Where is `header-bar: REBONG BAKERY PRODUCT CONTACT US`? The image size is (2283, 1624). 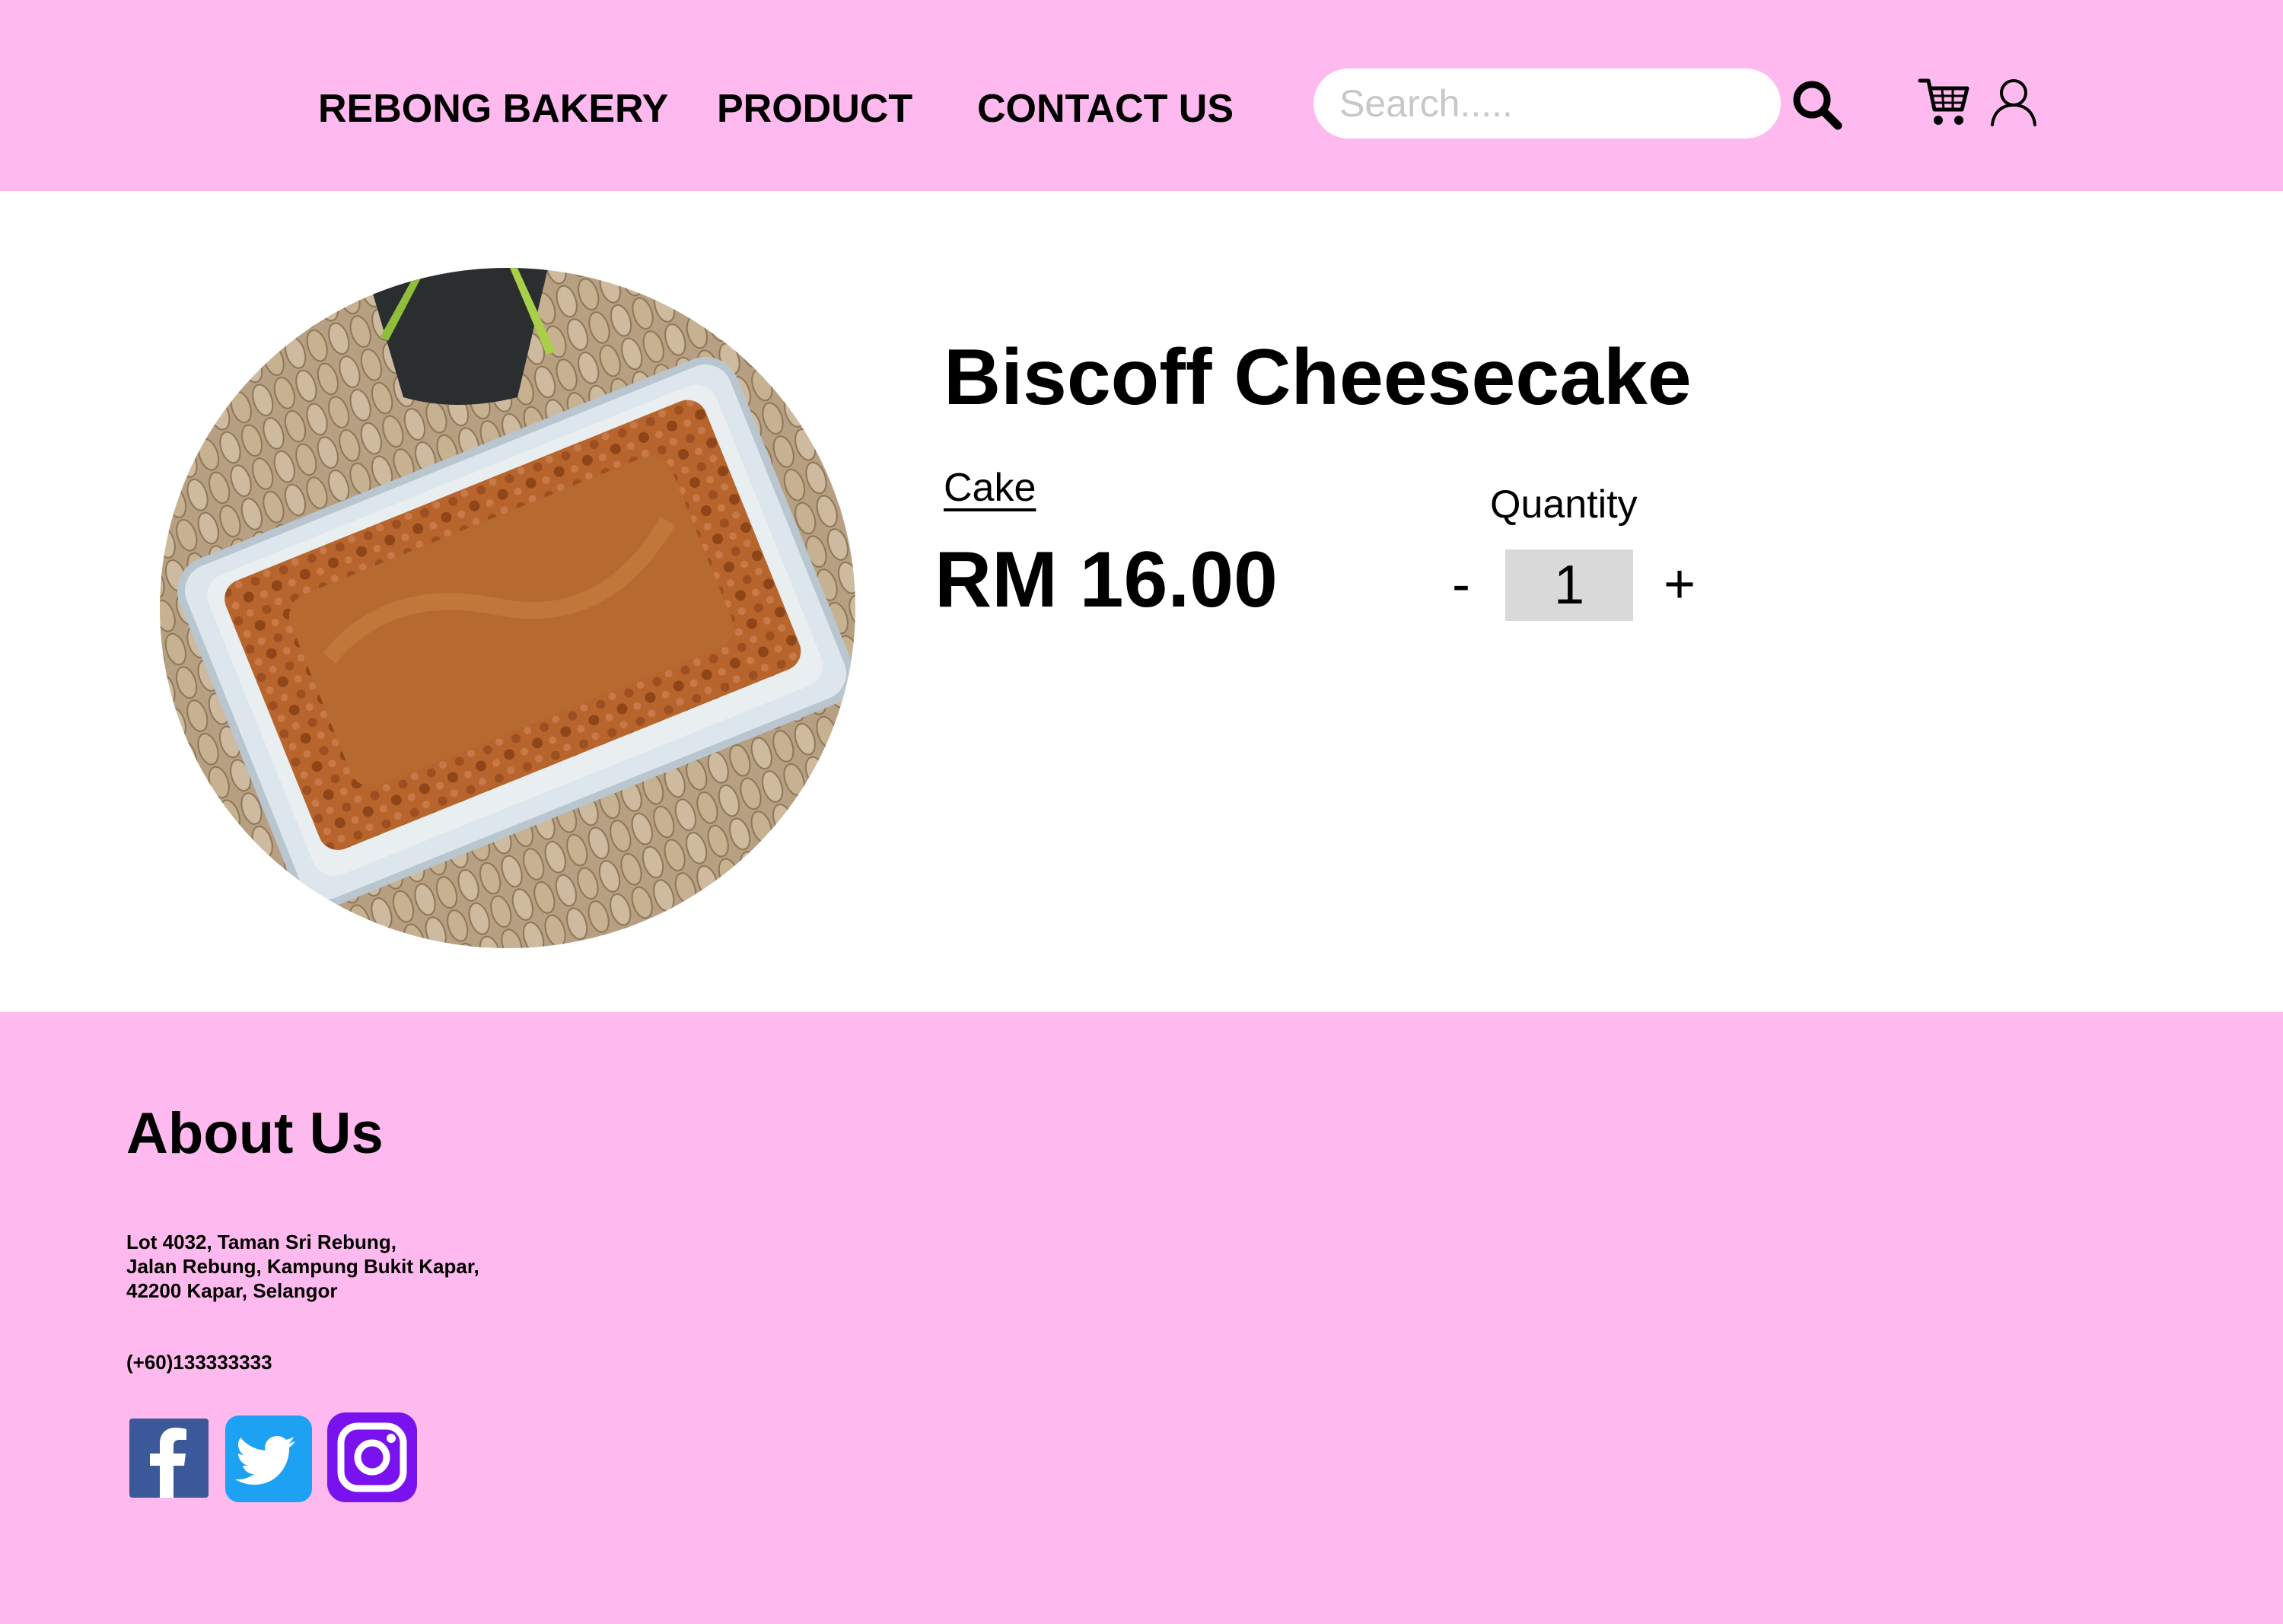 header-bar: REBONG BAKERY PRODUCT CONTACT US is located at coordinates (1141, 95).